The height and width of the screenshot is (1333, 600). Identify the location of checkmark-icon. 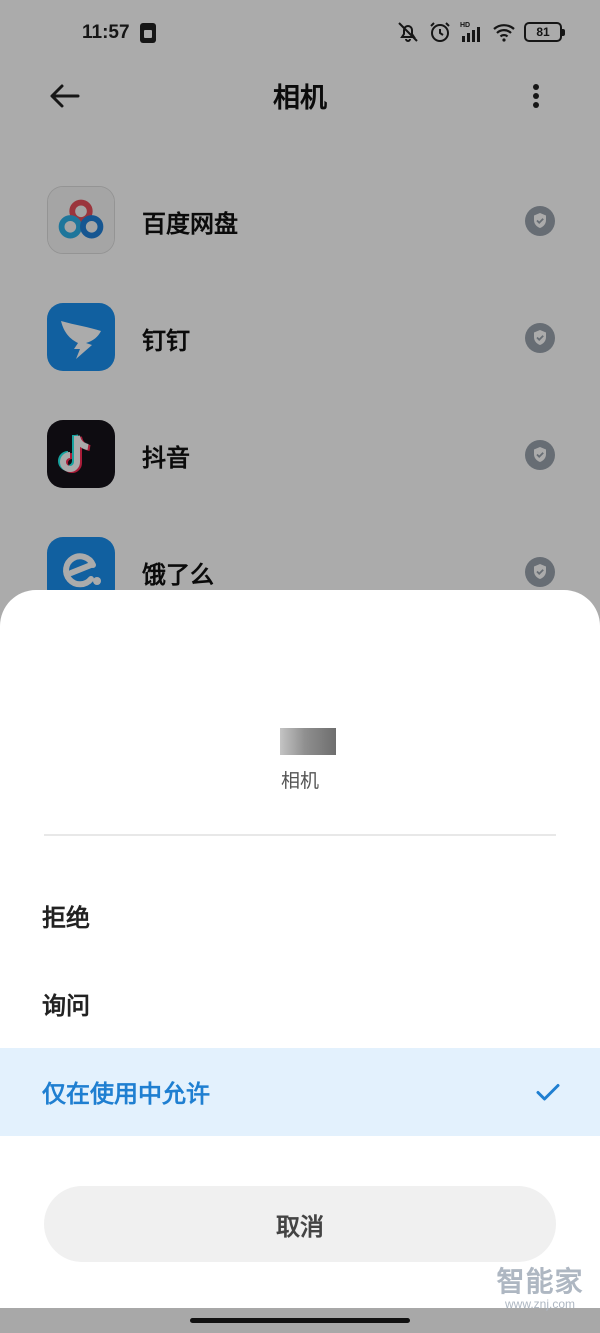
(548, 1092).